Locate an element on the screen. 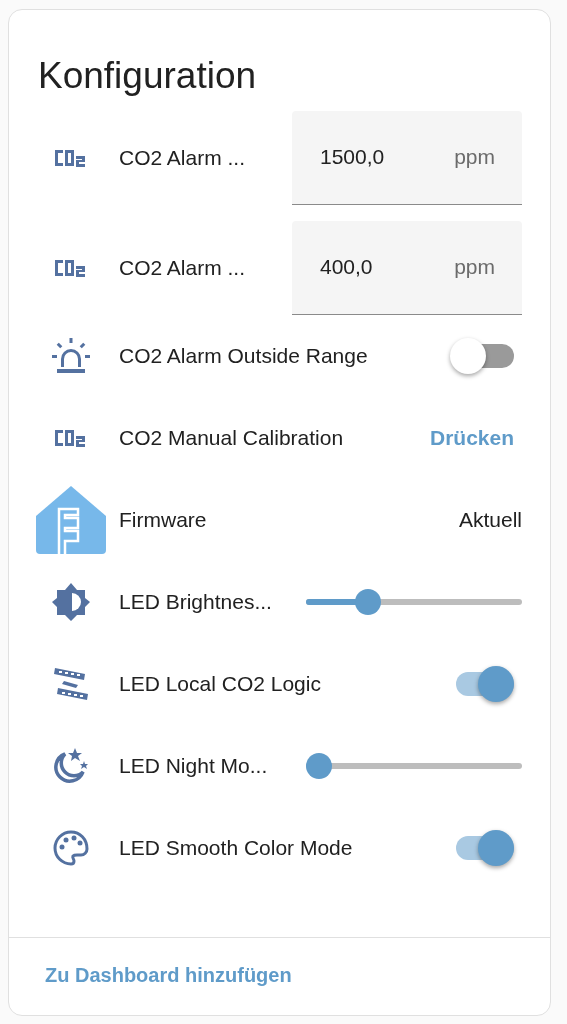  entity-label: CO2 Manual Calibration is located at coordinates (232, 438).